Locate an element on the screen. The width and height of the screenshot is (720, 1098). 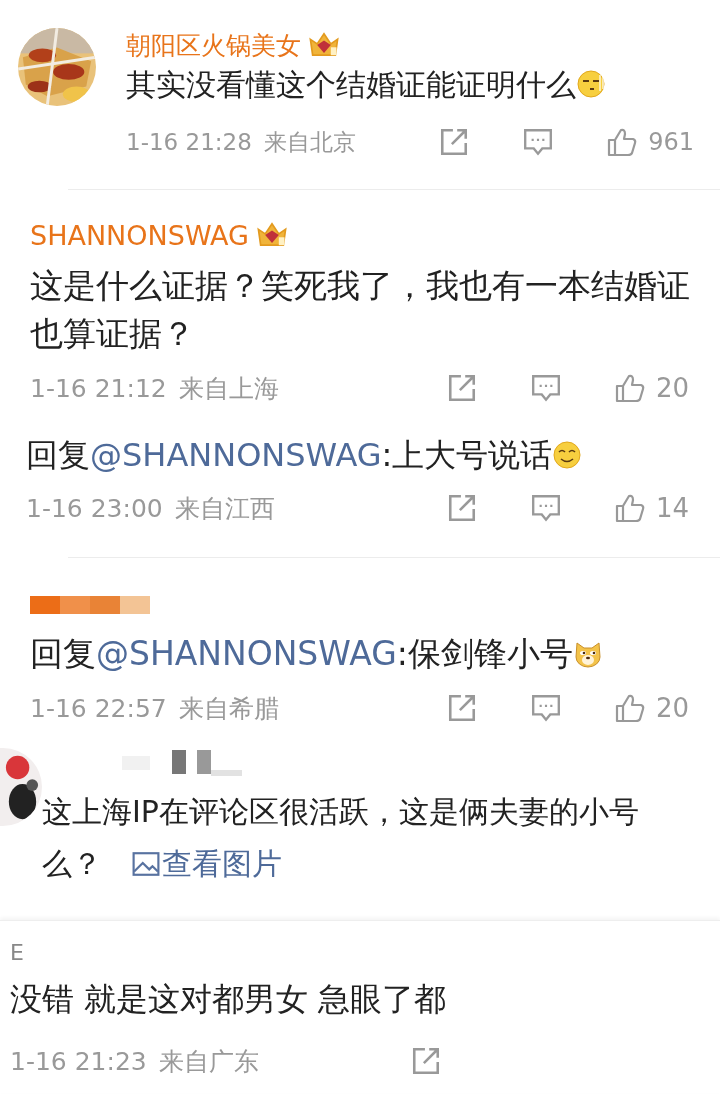
comment-location: 来自希腊 is located at coordinates (228, 708).